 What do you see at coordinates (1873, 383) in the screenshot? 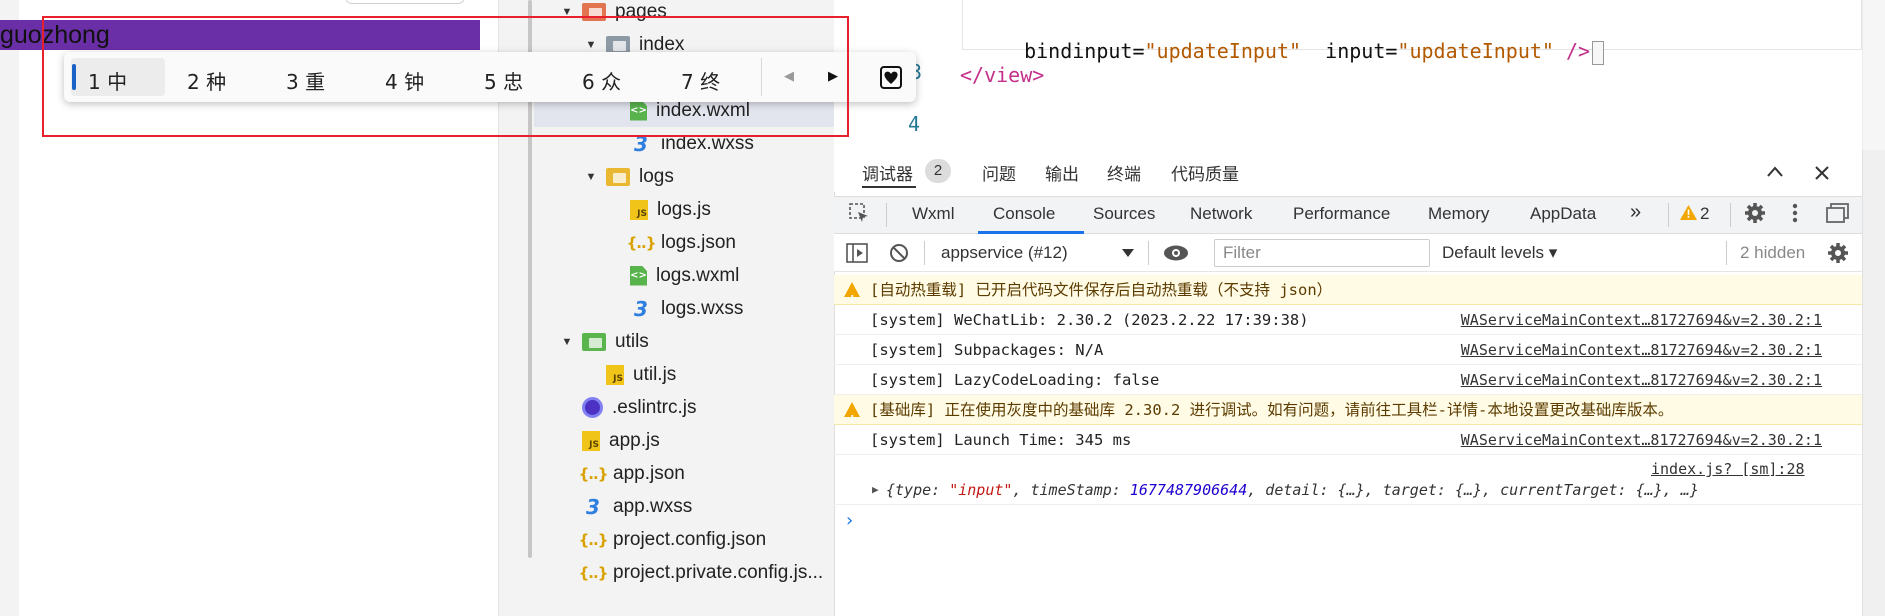
I see `devtools-outer-scrollbar` at bounding box center [1873, 383].